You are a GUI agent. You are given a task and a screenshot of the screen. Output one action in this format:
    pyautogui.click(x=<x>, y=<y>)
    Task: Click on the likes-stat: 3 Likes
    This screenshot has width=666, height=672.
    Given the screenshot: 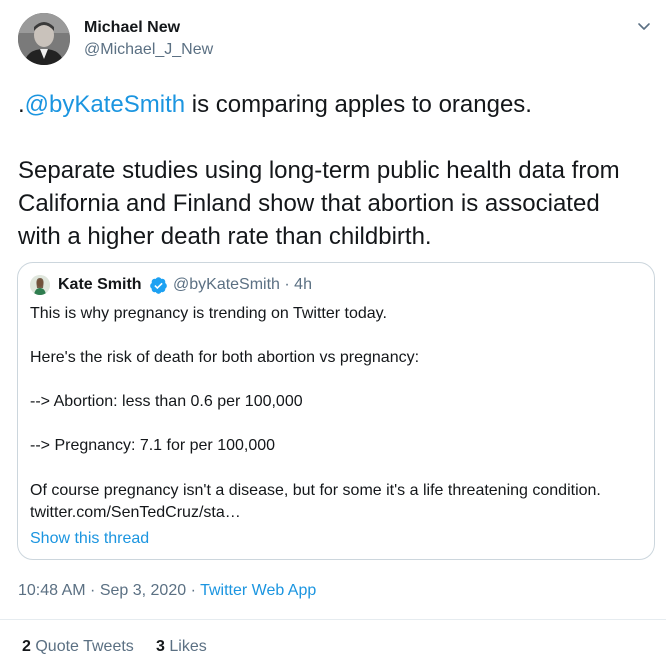 What is the action you would take?
    pyautogui.click(x=181, y=646)
    